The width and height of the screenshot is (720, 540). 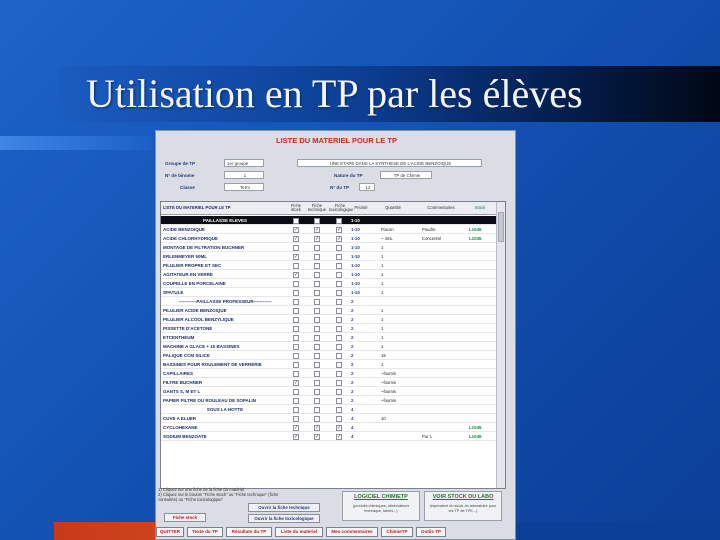 I want to click on chimietp-button: ChimieTP, so click(x=397, y=532).